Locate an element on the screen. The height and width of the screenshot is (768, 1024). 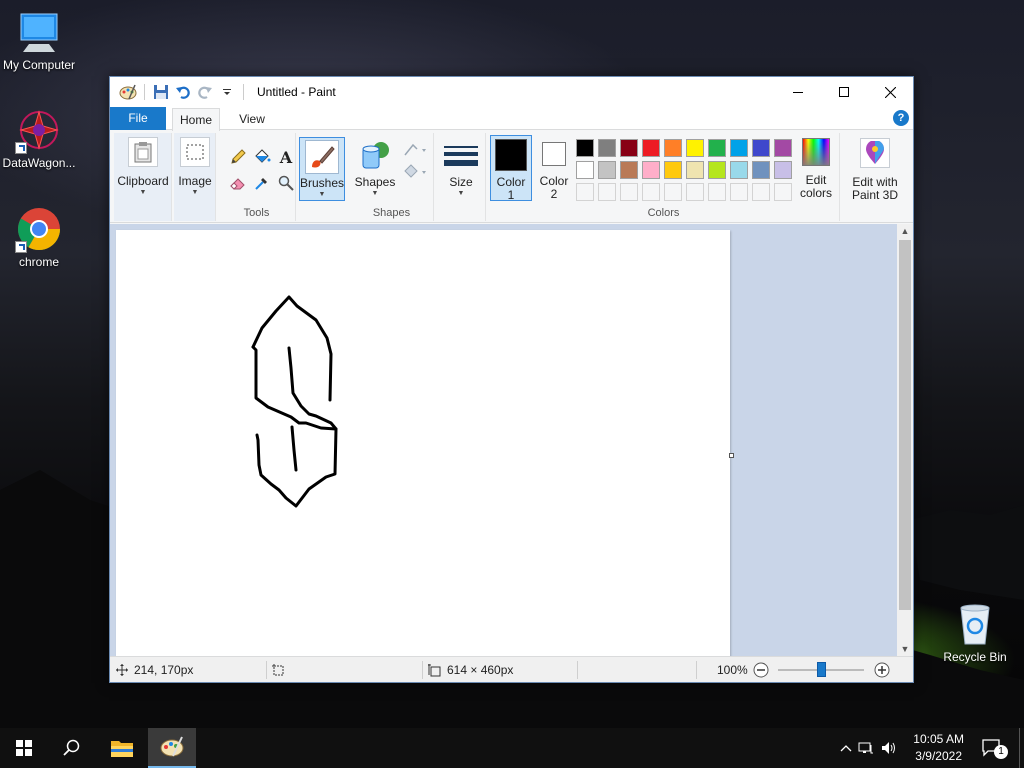
minimize-button is located at coordinates (798, 92).